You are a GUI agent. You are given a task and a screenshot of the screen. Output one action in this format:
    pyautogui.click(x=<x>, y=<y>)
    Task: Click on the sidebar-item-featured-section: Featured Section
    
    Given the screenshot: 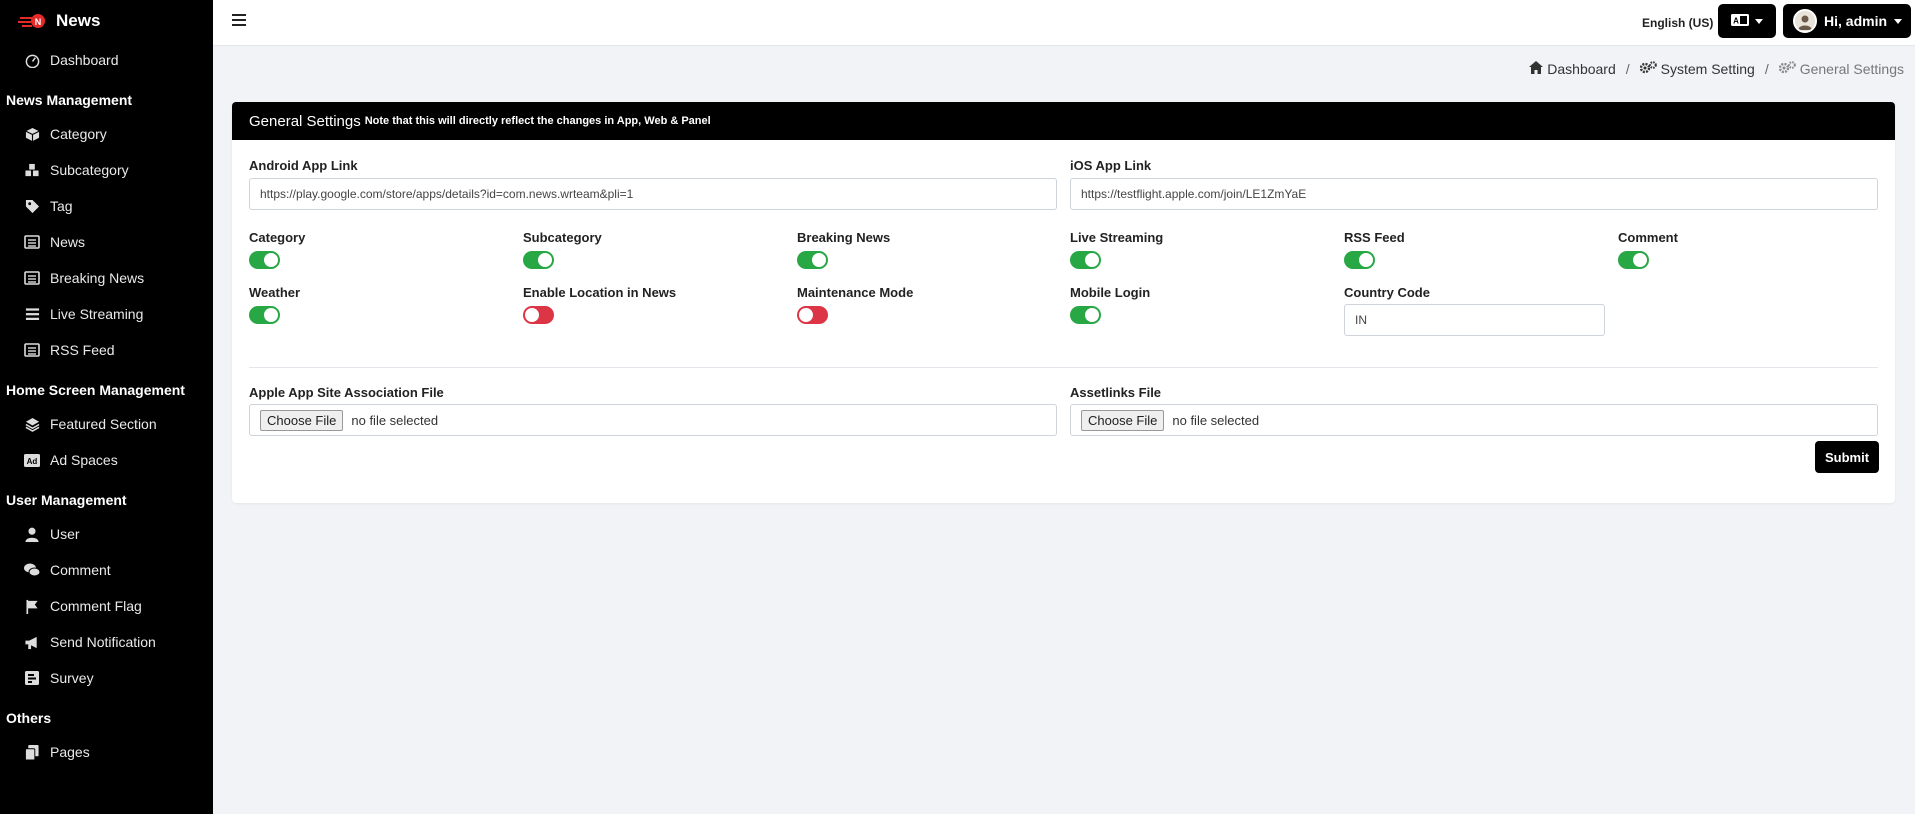 What is the action you would take?
    pyautogui.click(x=106, y=424)
    